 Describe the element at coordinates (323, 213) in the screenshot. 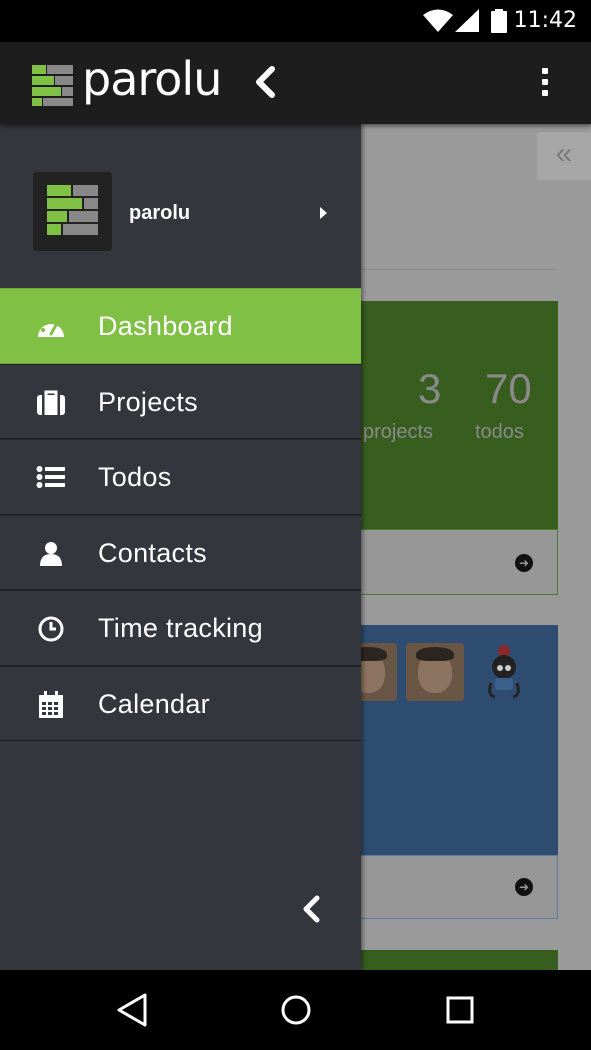

I see `caret-right-icon` at that location.